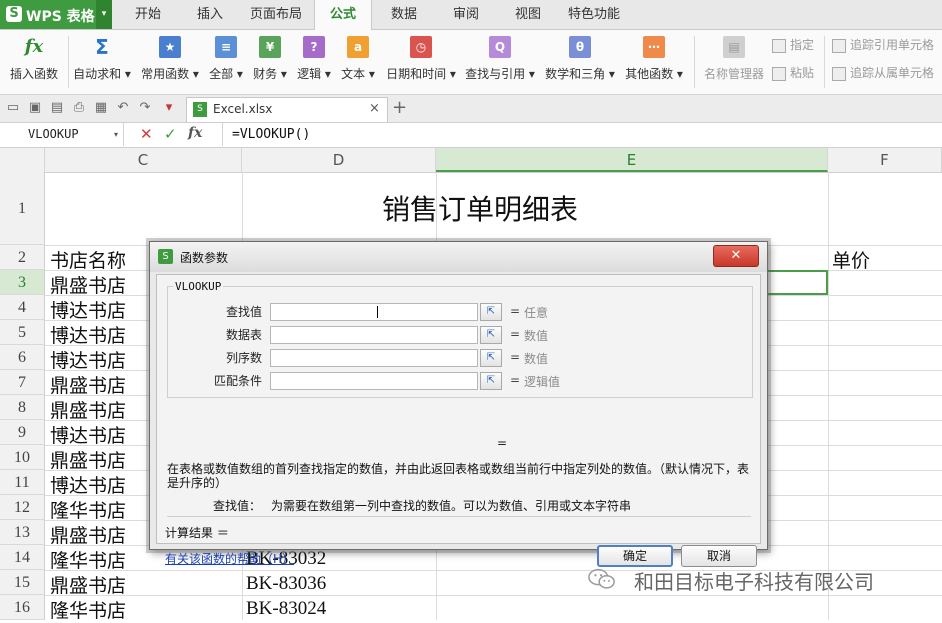 The height and width of the screenshot is (623, 942). Describe the element at coordinates (22, 482) in the screenshot. I see `row-header-11: 11` at that location.